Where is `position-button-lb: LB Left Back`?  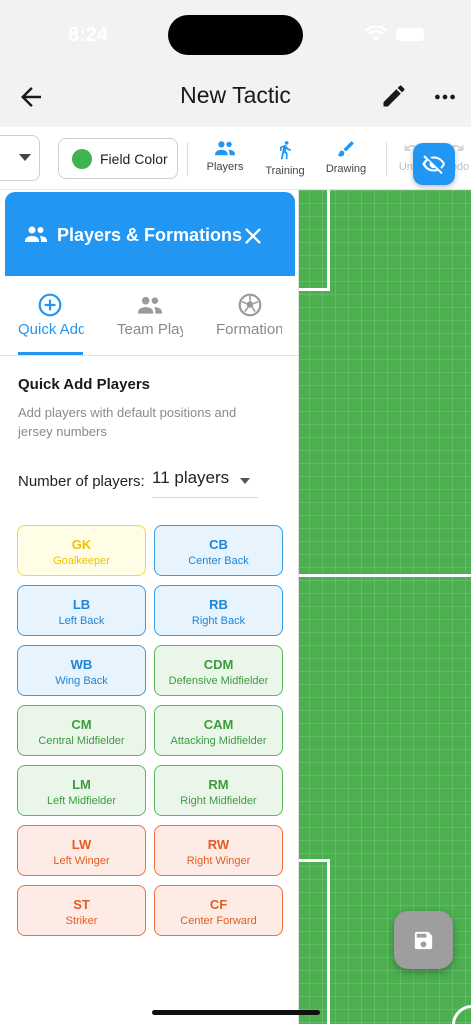 position-button-lb: LB Left Back is located at coordinates (81, 610).